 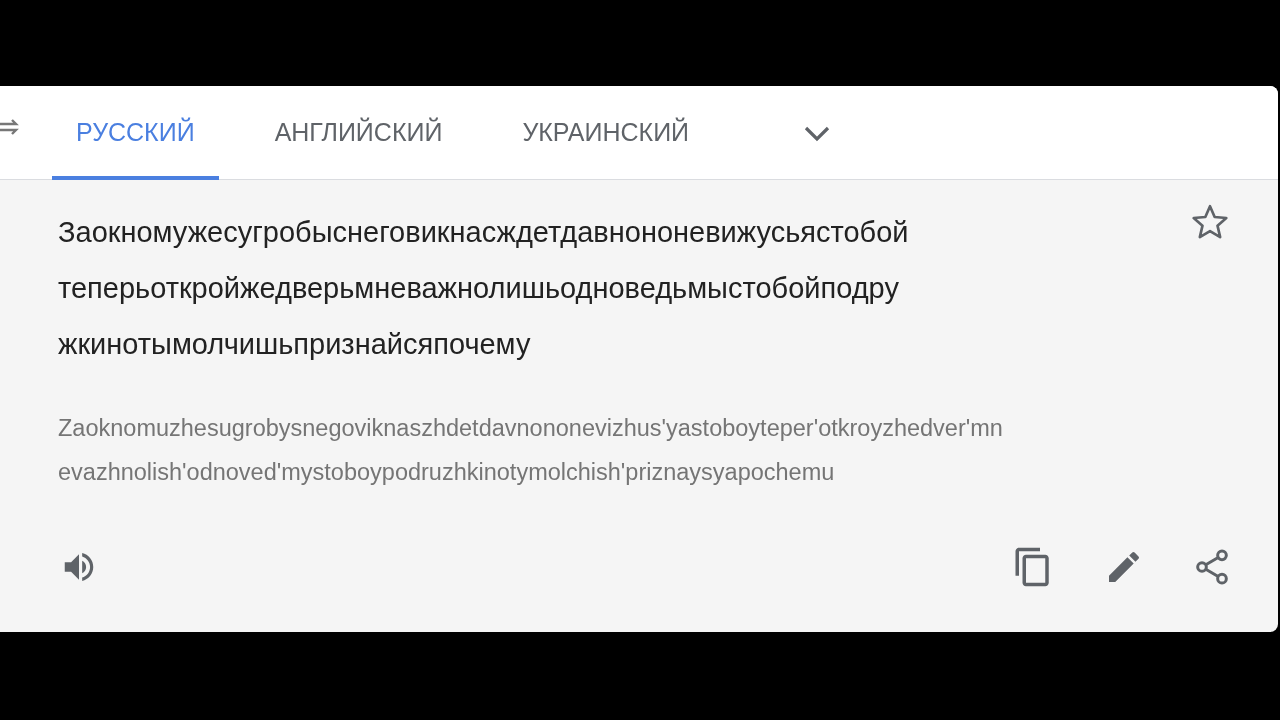 I want to click on language-tab: УКРАИНСКИЙ, so click(x=606, y=133).